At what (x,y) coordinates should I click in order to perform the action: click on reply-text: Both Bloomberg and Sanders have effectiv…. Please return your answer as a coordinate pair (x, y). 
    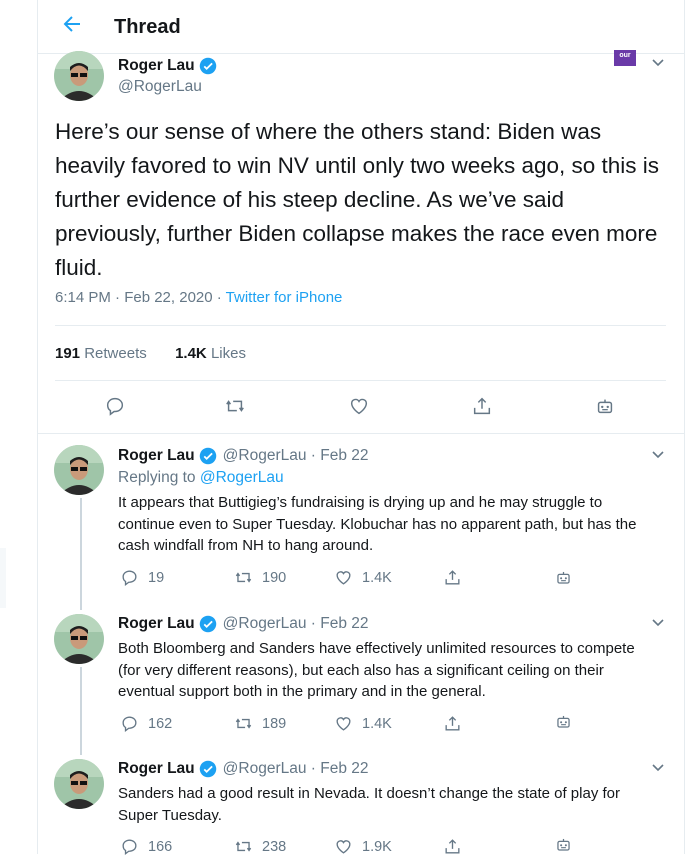
    Looking at the image, I should click on (376, 670).